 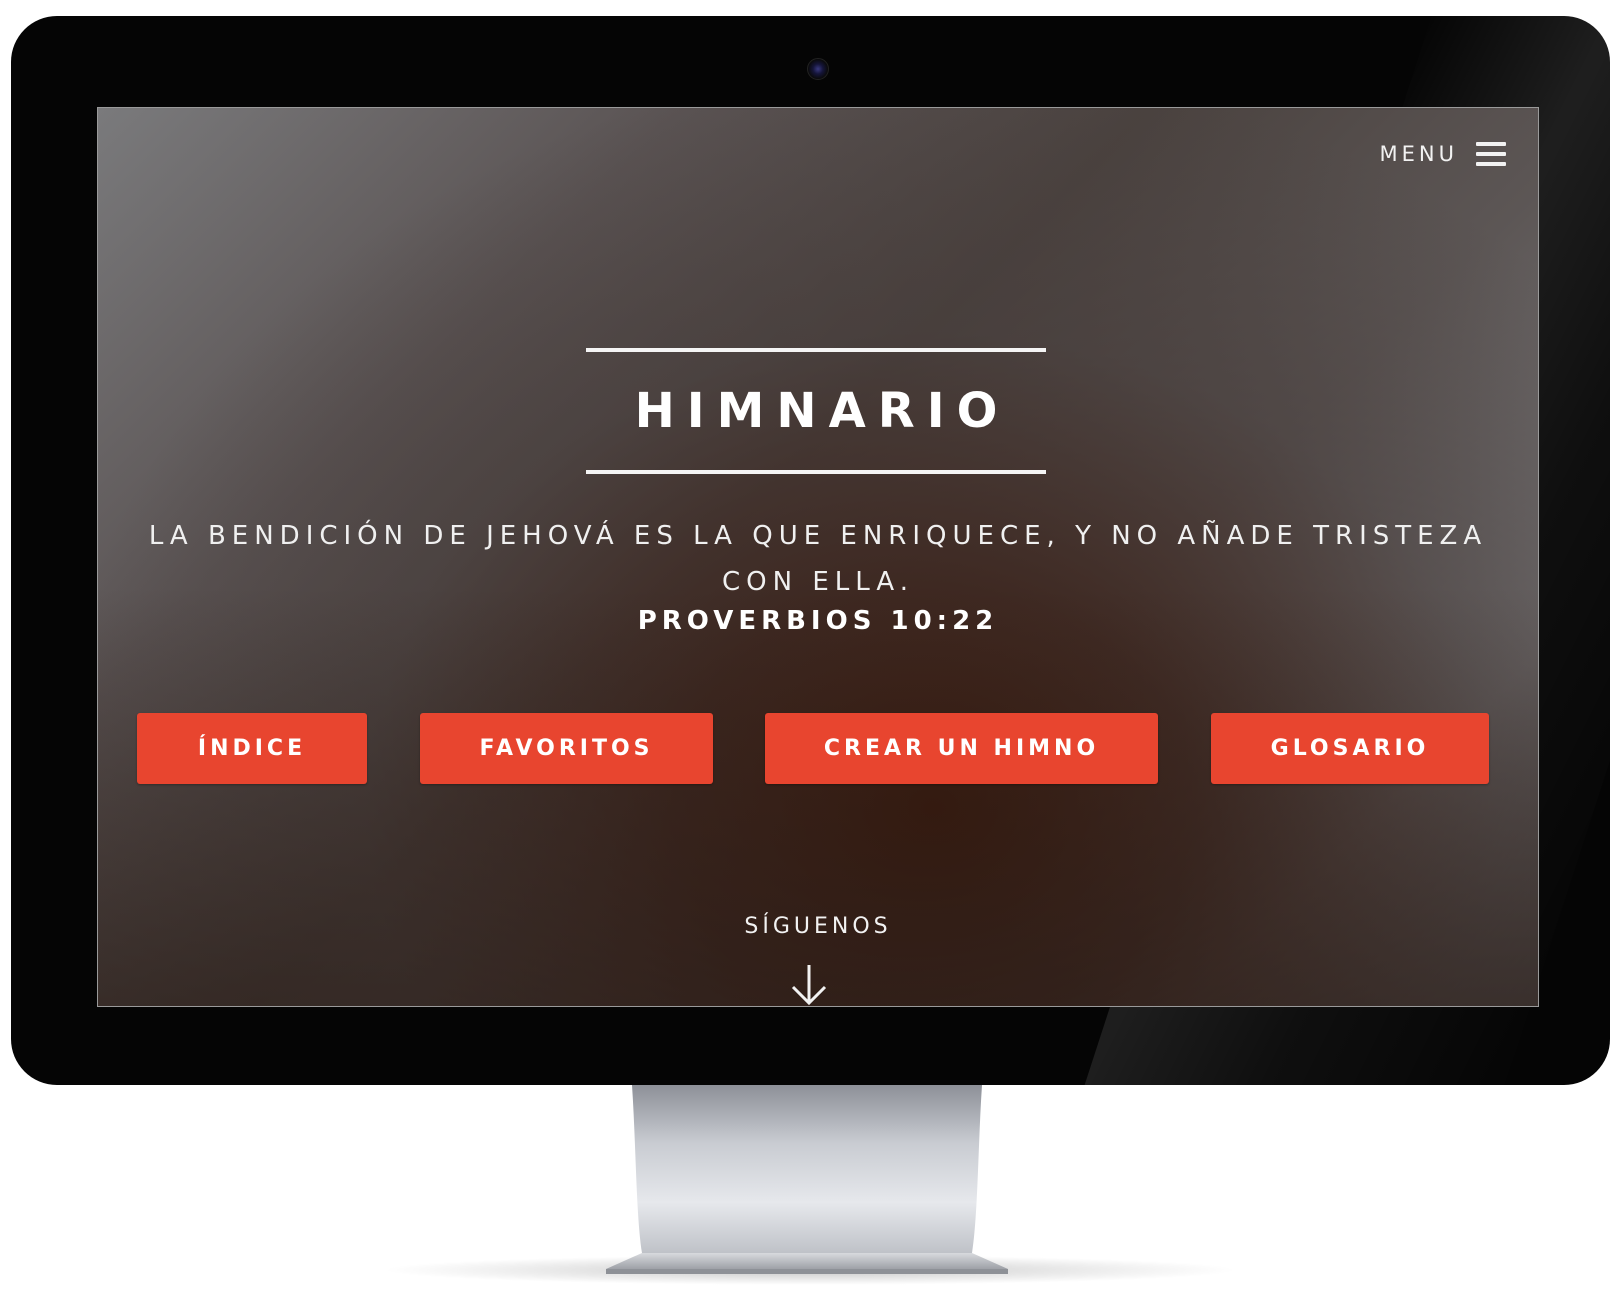 I want to click on monitor-stand, so click(x=807, y=1179).